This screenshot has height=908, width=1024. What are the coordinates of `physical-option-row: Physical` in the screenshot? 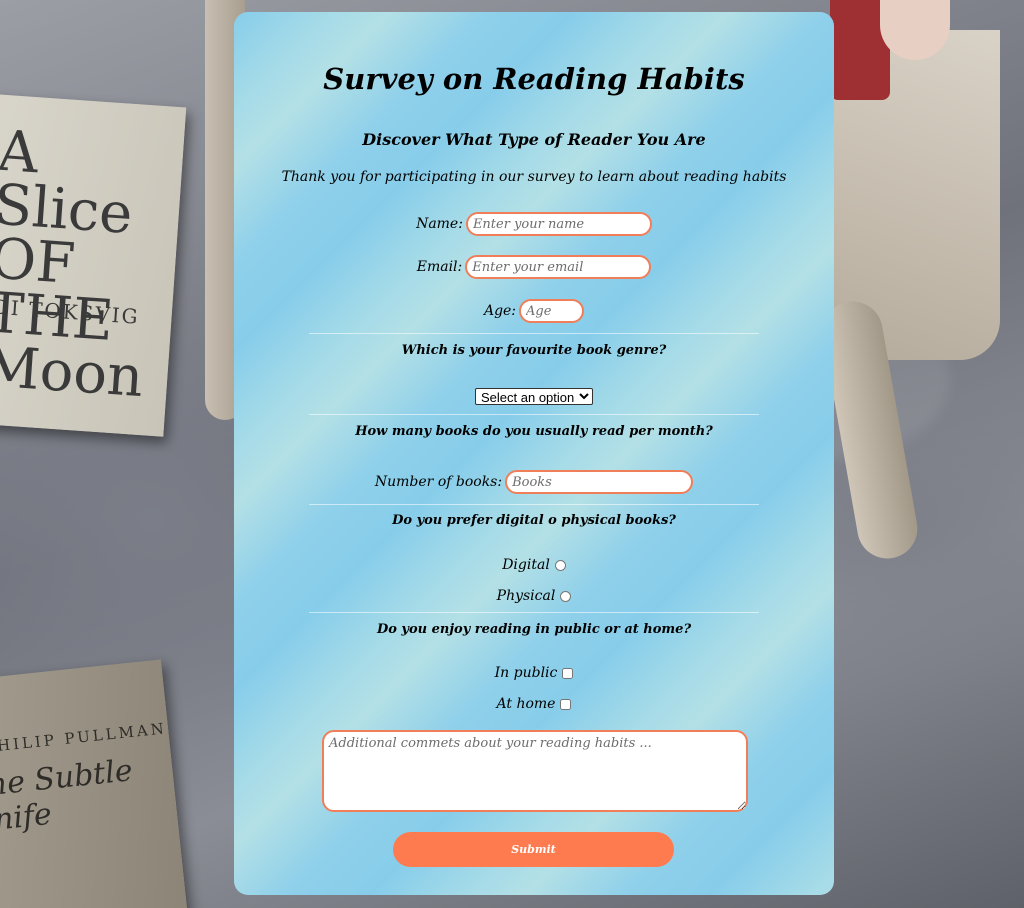 It's located at (534, 596).